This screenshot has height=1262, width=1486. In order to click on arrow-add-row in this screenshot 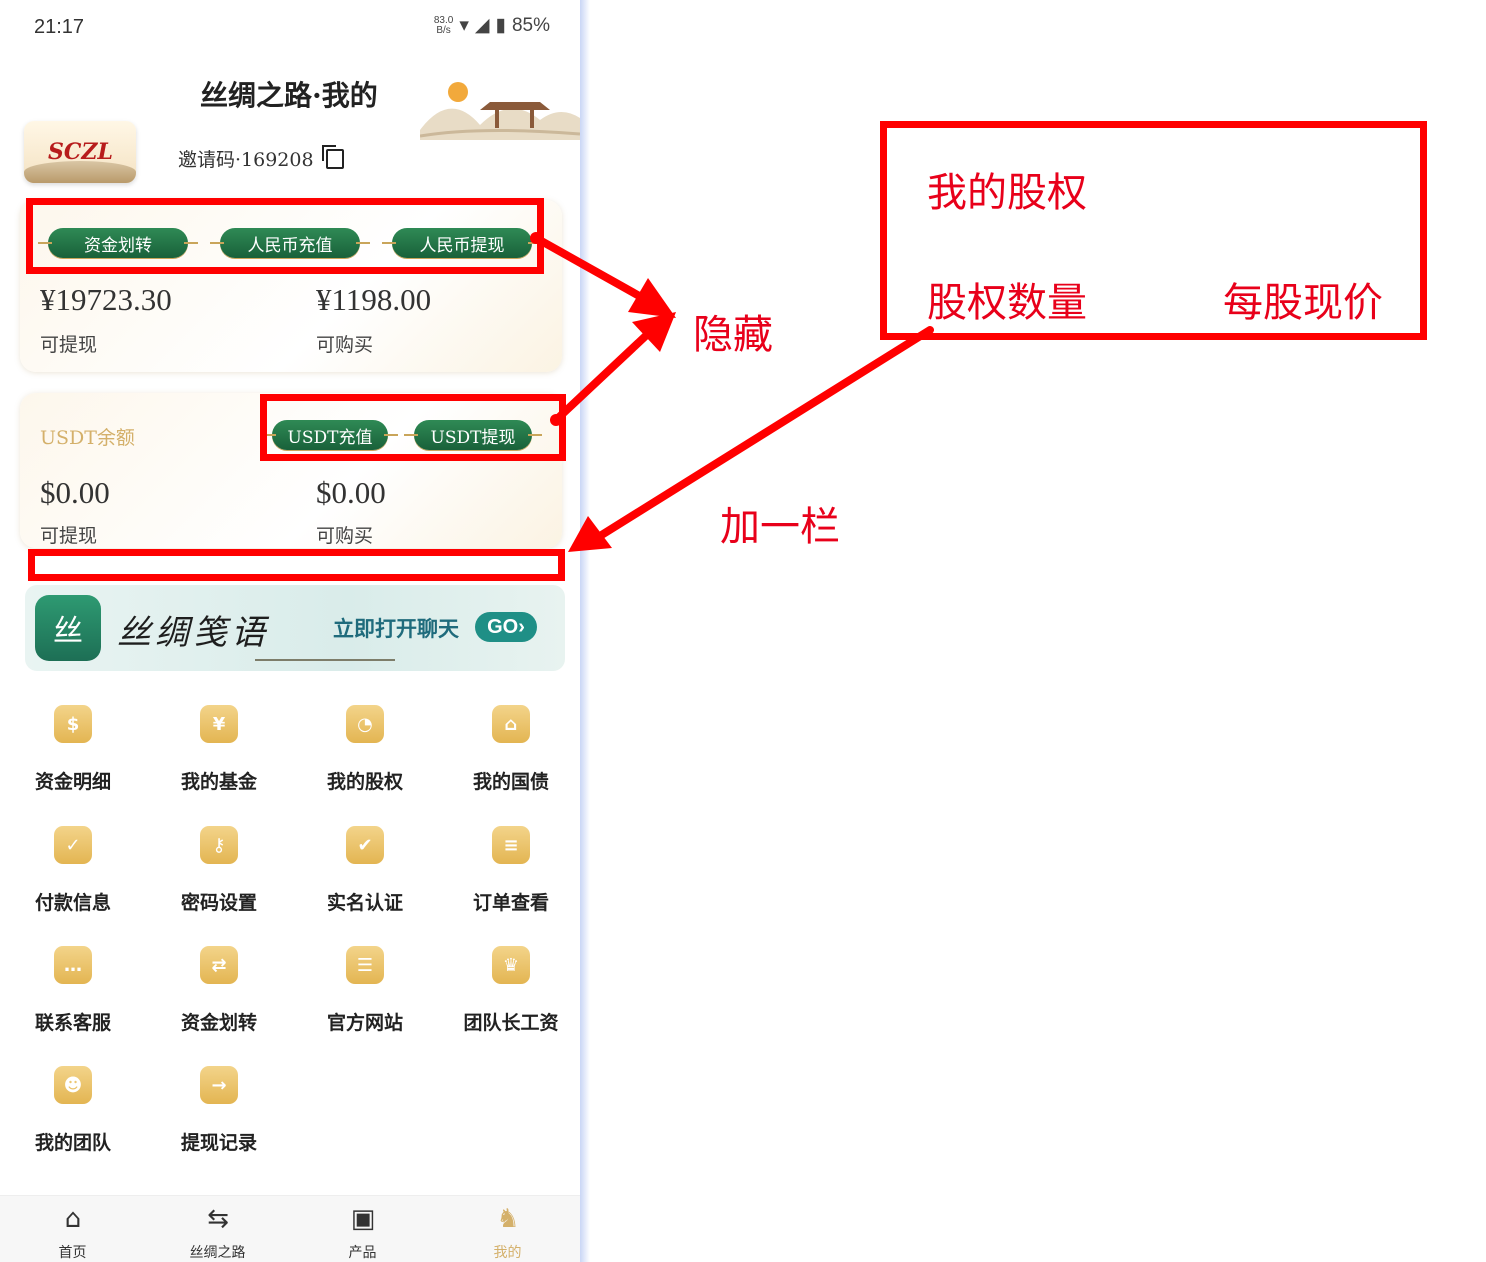, I will do `click(765, 433)`.